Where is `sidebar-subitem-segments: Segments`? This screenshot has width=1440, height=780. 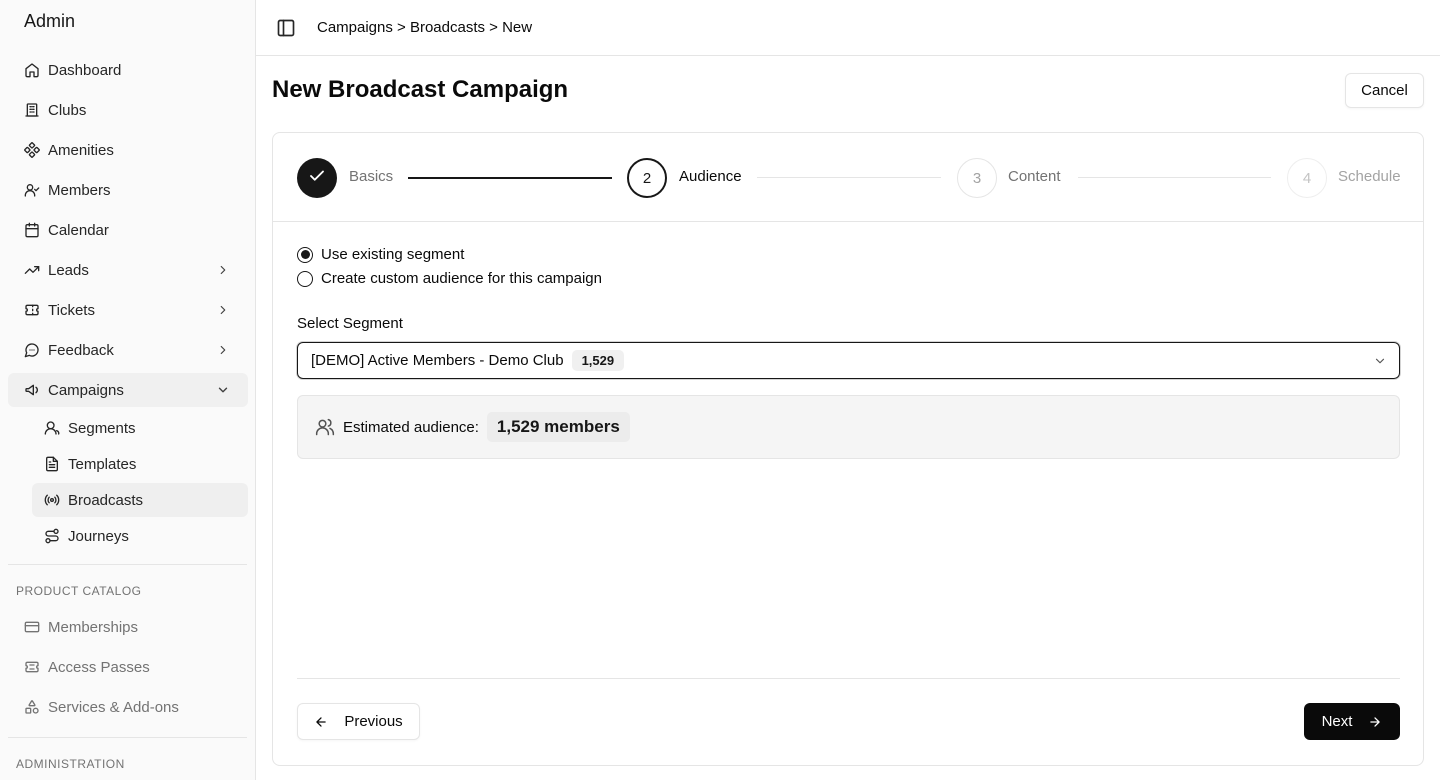 sidebar-subitem-segments: Segments is located at coordinates (140, 428).